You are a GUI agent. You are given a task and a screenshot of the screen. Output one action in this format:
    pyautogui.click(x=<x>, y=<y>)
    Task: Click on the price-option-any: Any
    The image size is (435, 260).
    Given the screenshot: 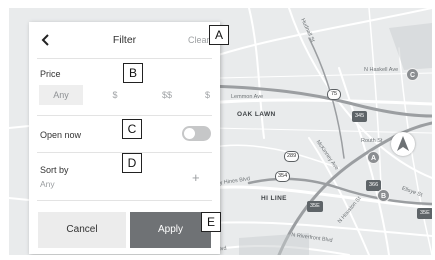 What is the action you would take?
    pyautogui.click(x=61, y=95)
    